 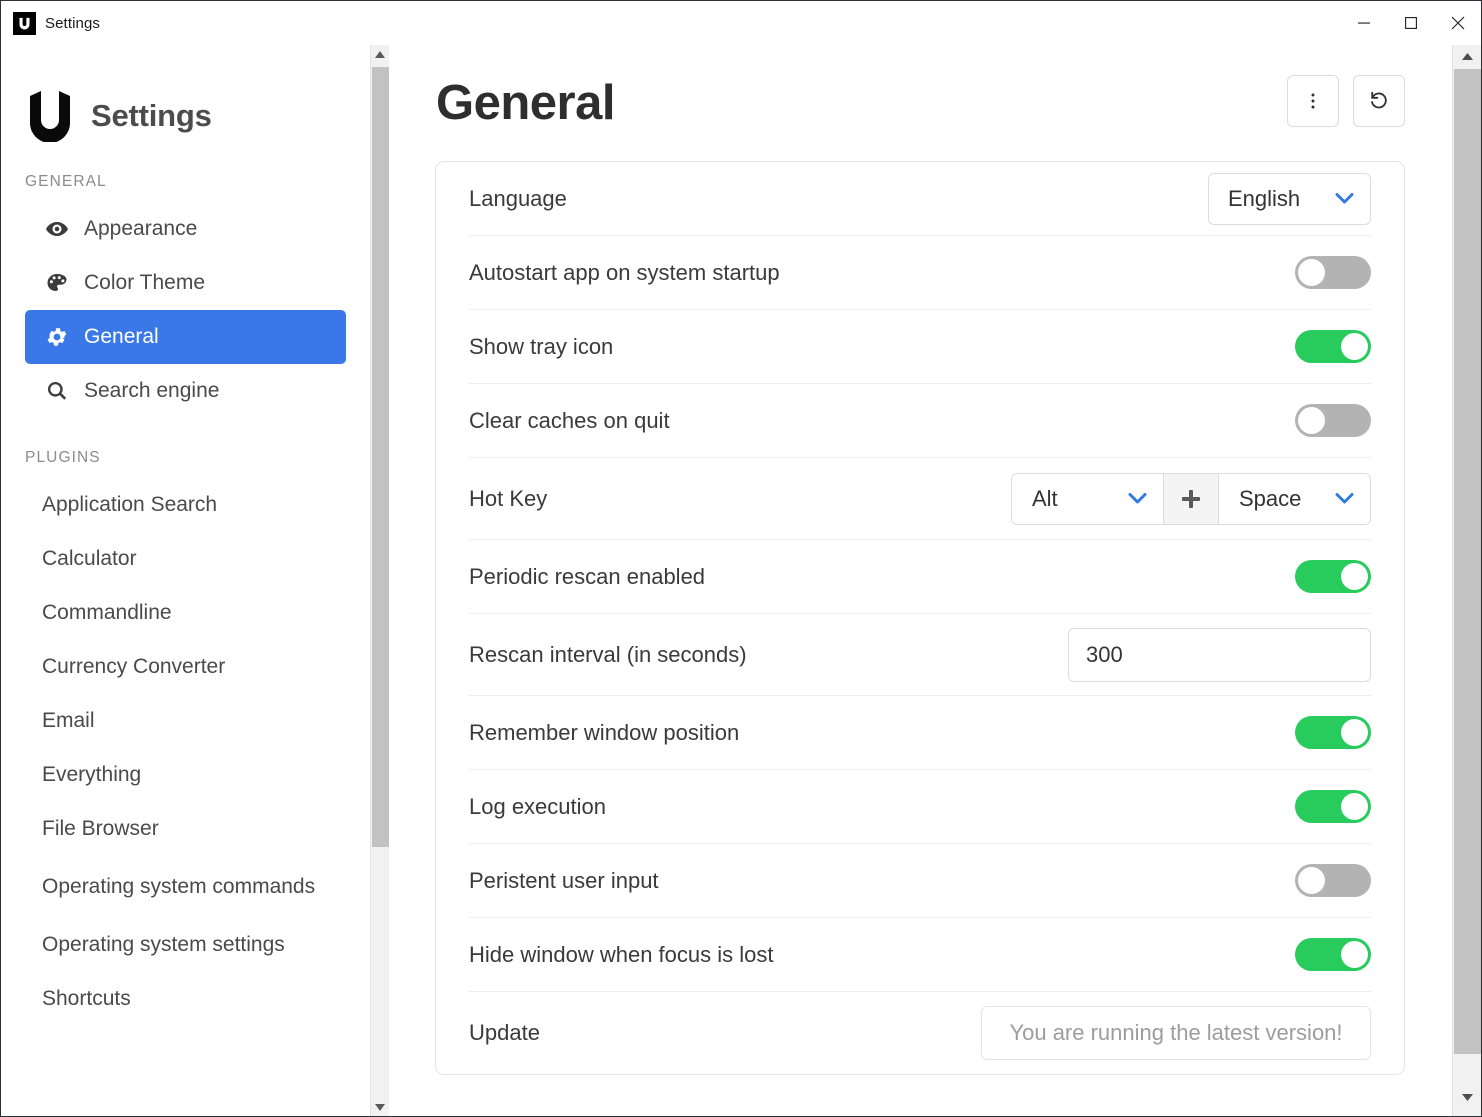 I want to click on sidebar-item-label: Operating system commands, so click(x=179, y=886).